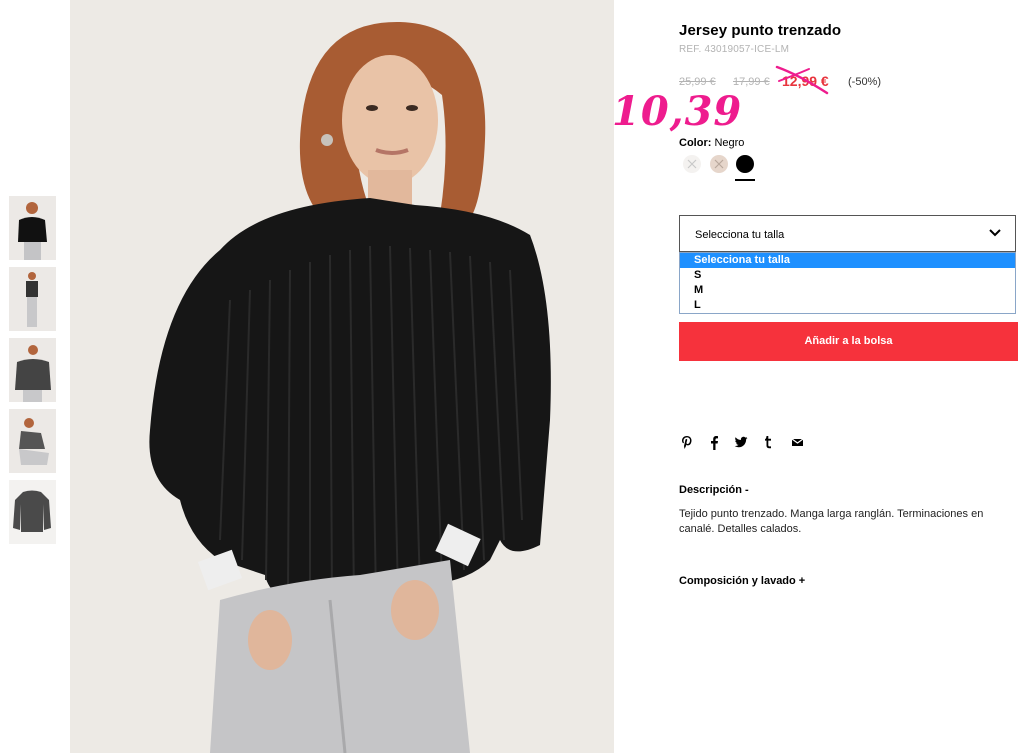  What do you see at coordinates (865, 82) in the screenshot?
I see `discount-badge: (-50%)` at bounding box center [865, 82].